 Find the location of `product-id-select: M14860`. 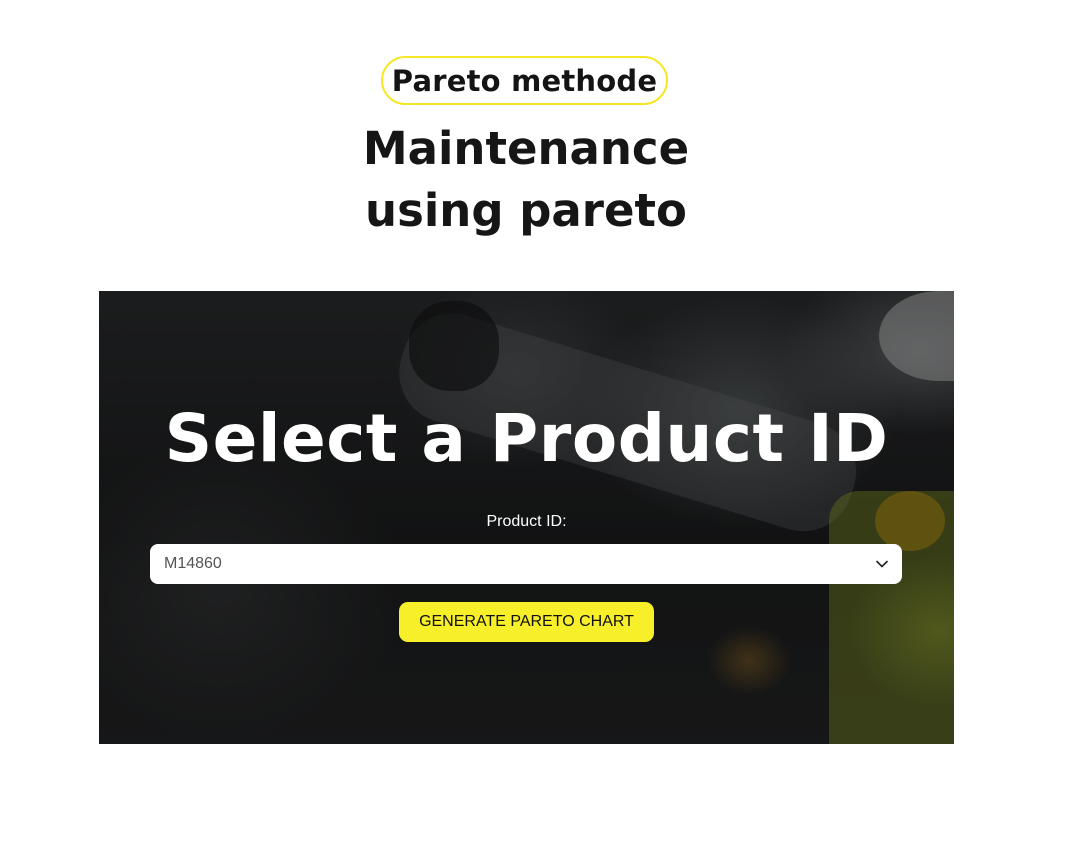

product-id-select: M14860 is located at coordinates (526, 564).